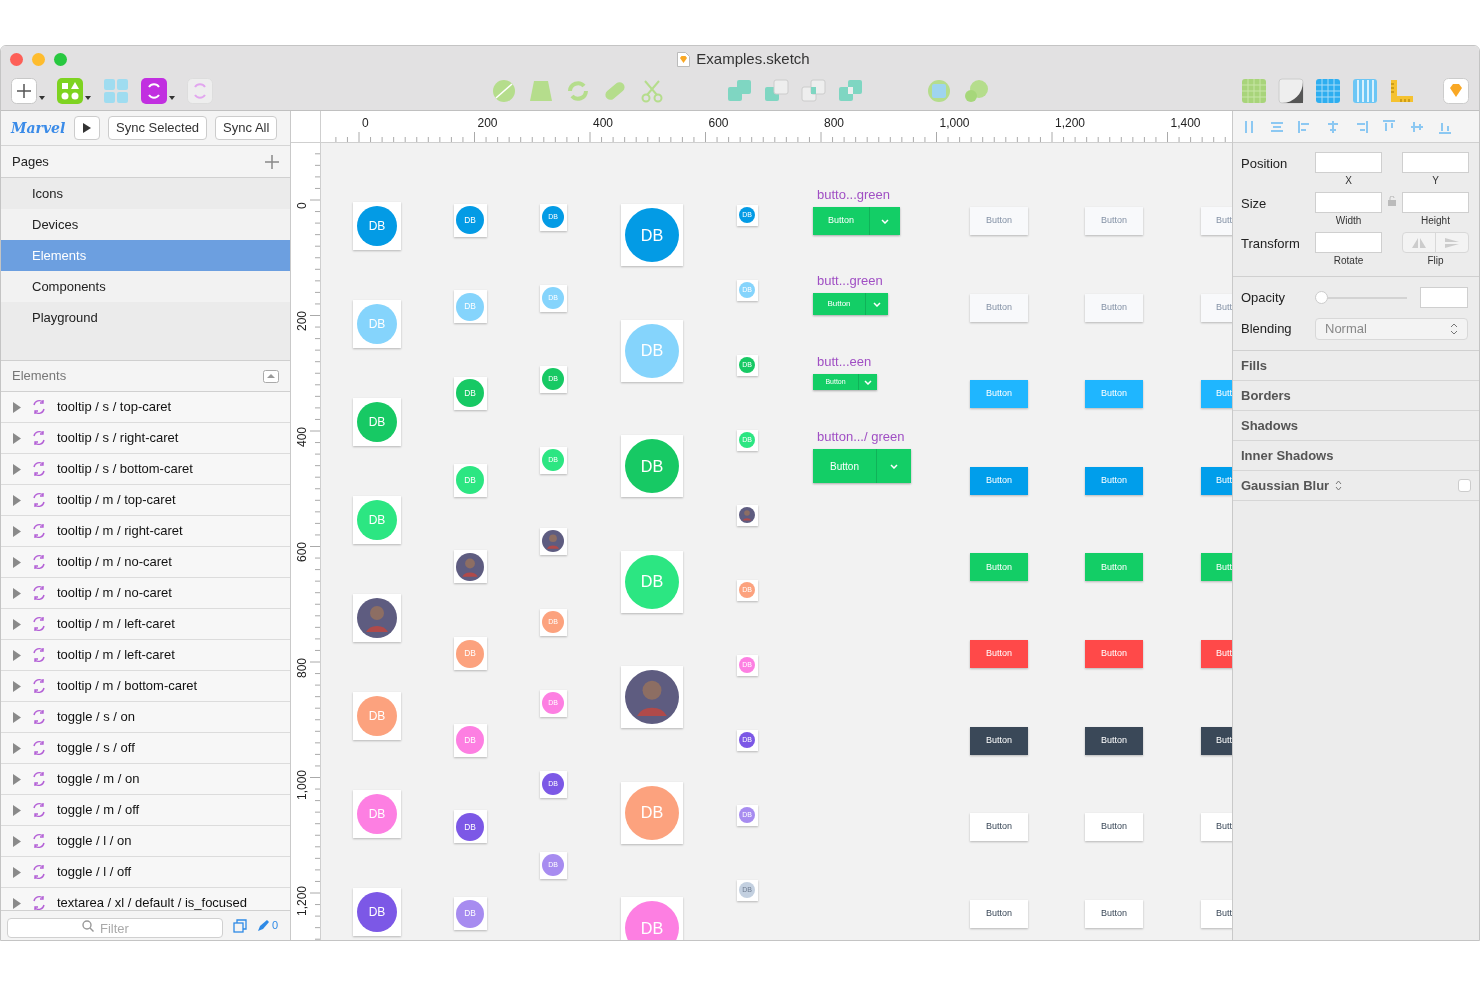 The width and height of the screenshot is (1480, 987). Describe the element at coordinates (1291, 91) in the screenshot. I see `corner-icon` at that location.